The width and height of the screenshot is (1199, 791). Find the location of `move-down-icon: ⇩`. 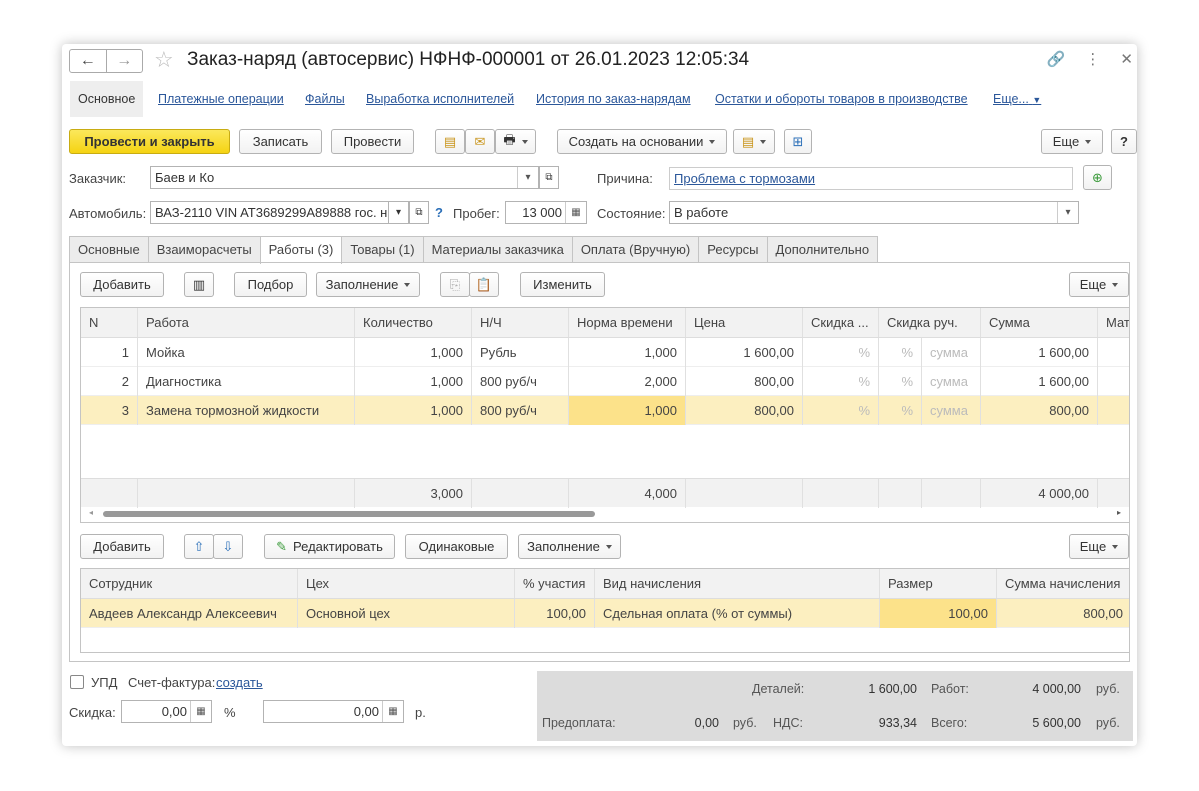

move-down-icon: ⇩ is located at coordinates (228, 546).